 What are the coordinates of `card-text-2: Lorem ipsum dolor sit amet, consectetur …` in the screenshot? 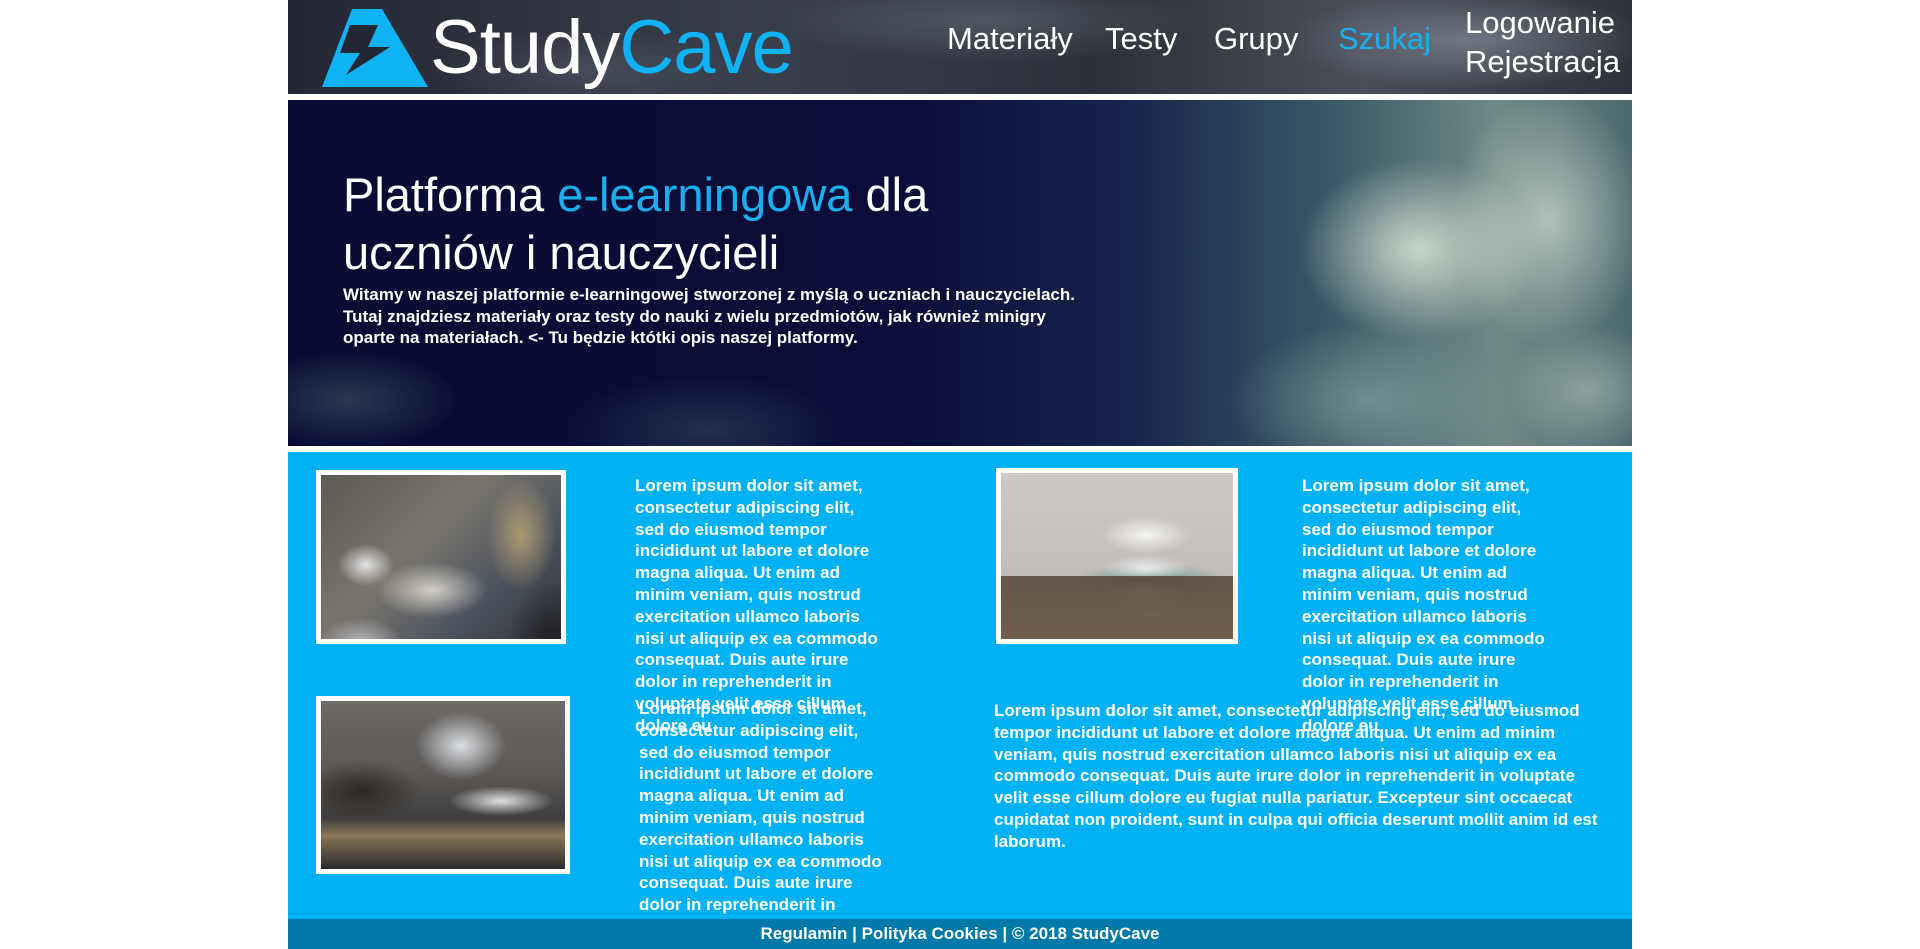 It's located at (1423, 605).